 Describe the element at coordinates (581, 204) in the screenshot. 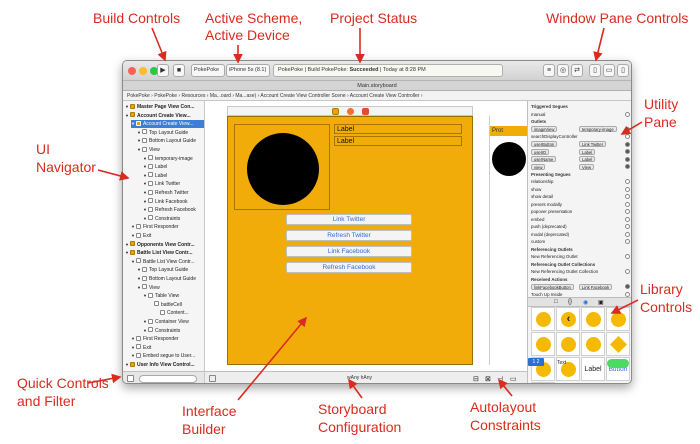

I see `inspector-connection-row: present modally` at that location.